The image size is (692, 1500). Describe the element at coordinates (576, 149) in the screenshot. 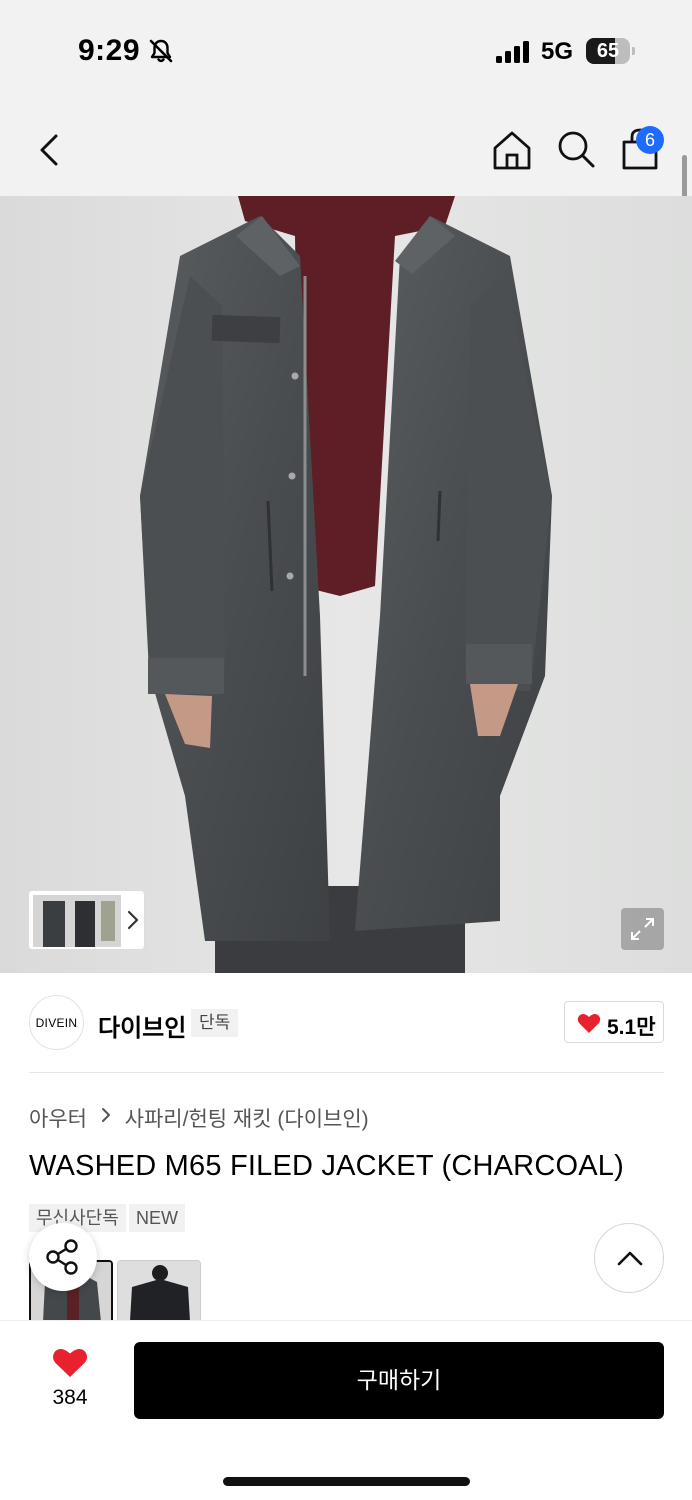

I see `search-icon` at that location.